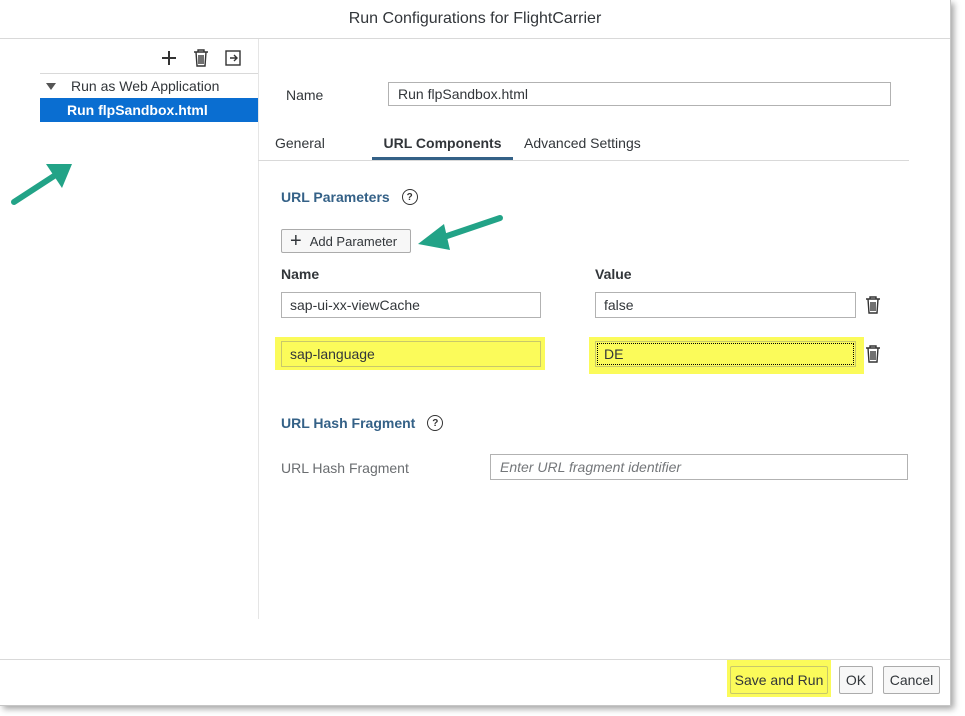 This screenshot has width=965, height=716. What do you see at coordinates (725, 305) in the screenshot?
I see `param-value-input: false` at bounding box center [725, 305].